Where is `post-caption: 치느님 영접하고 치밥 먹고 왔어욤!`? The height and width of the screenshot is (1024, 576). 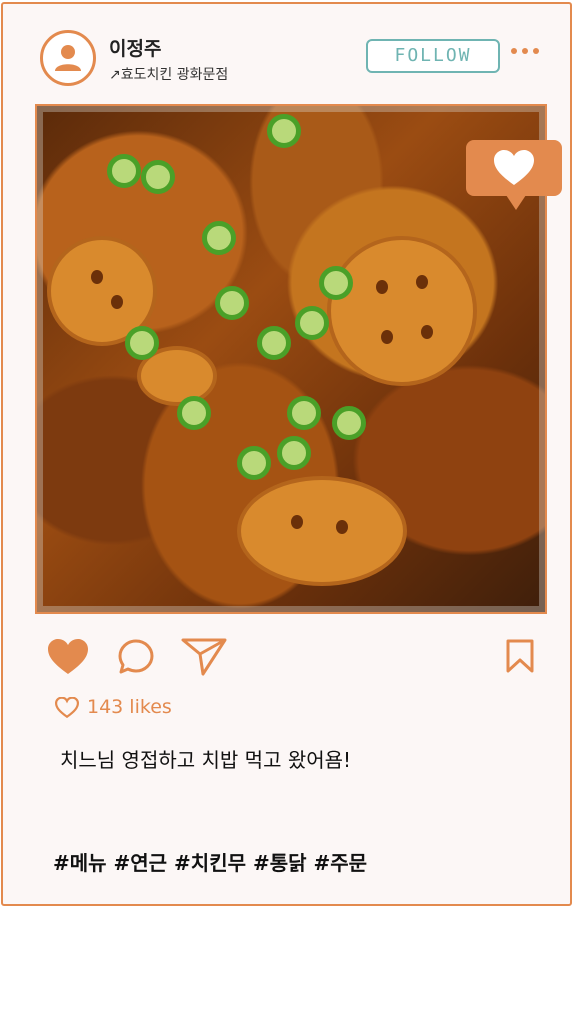 post-caption: 치느님 영접하고 치밥 먹고 왔어욤! is located at coordinates (206, 760).